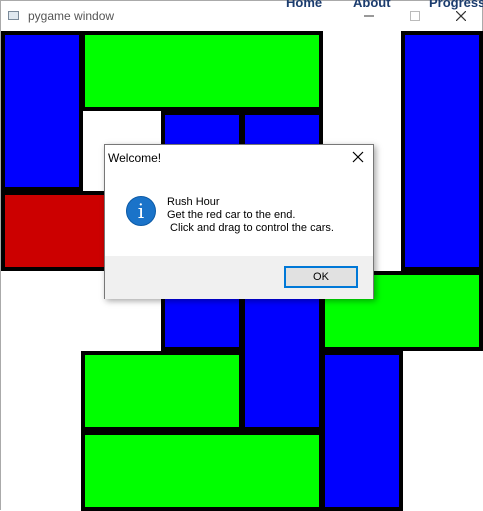 This screenshot has width=483, height=511. What do you see at coordinates (135, 158) in the screenshot?
I see `dialog-title: Welcome!` at bounding box center [135, 158].